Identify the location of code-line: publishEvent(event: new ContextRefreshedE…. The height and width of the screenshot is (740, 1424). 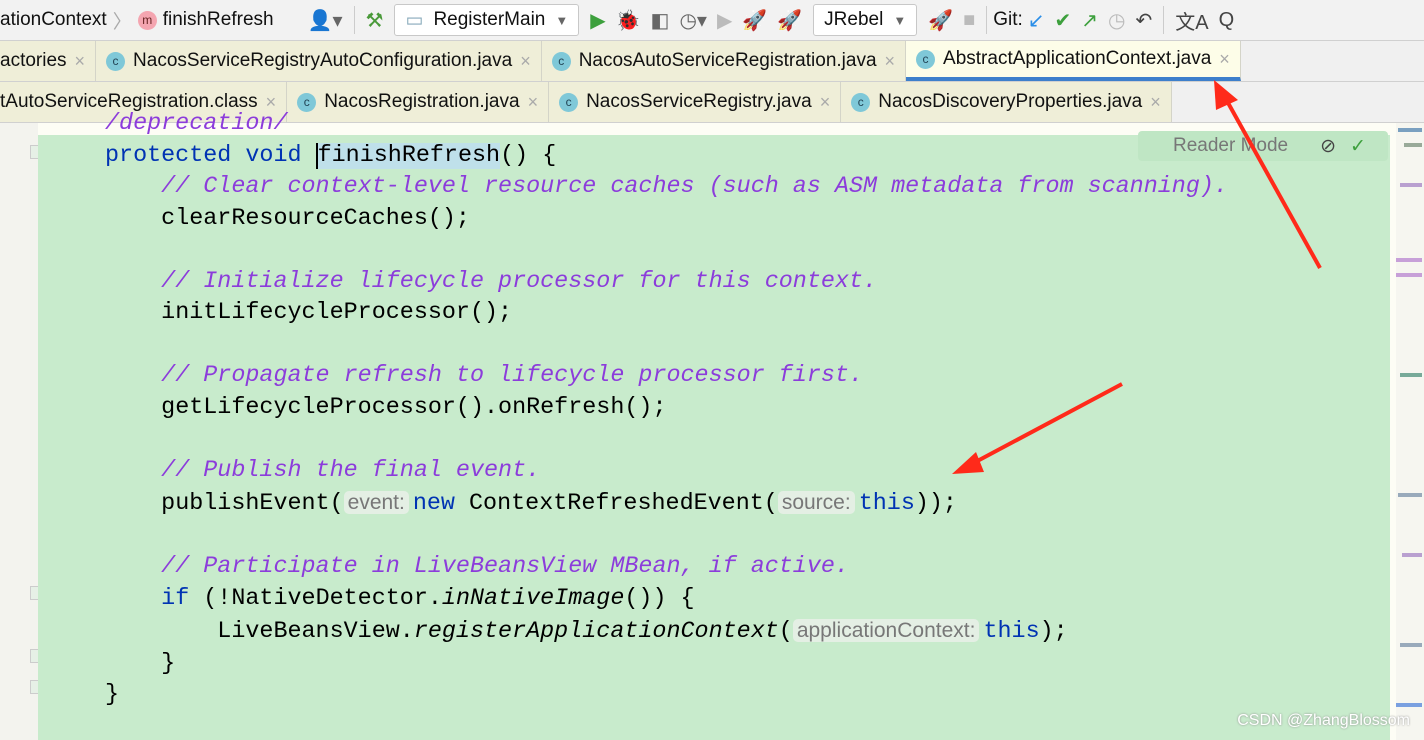
(559, 504).